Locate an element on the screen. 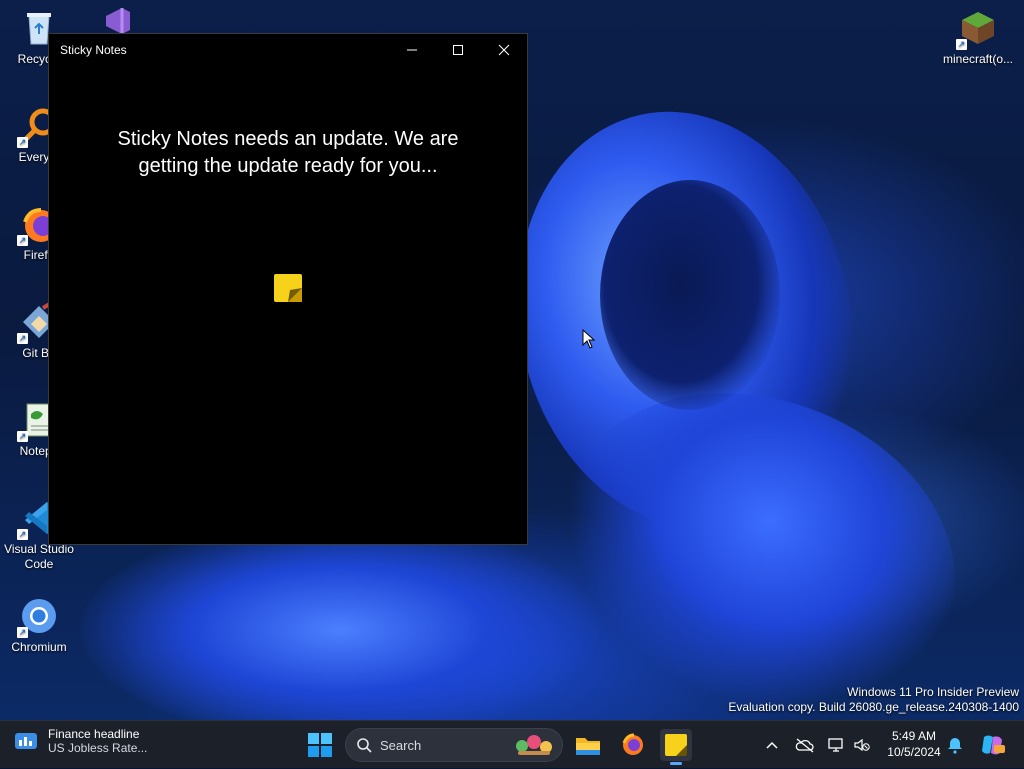  taskbar-search-box: Search is located at coordinates (454, 745).